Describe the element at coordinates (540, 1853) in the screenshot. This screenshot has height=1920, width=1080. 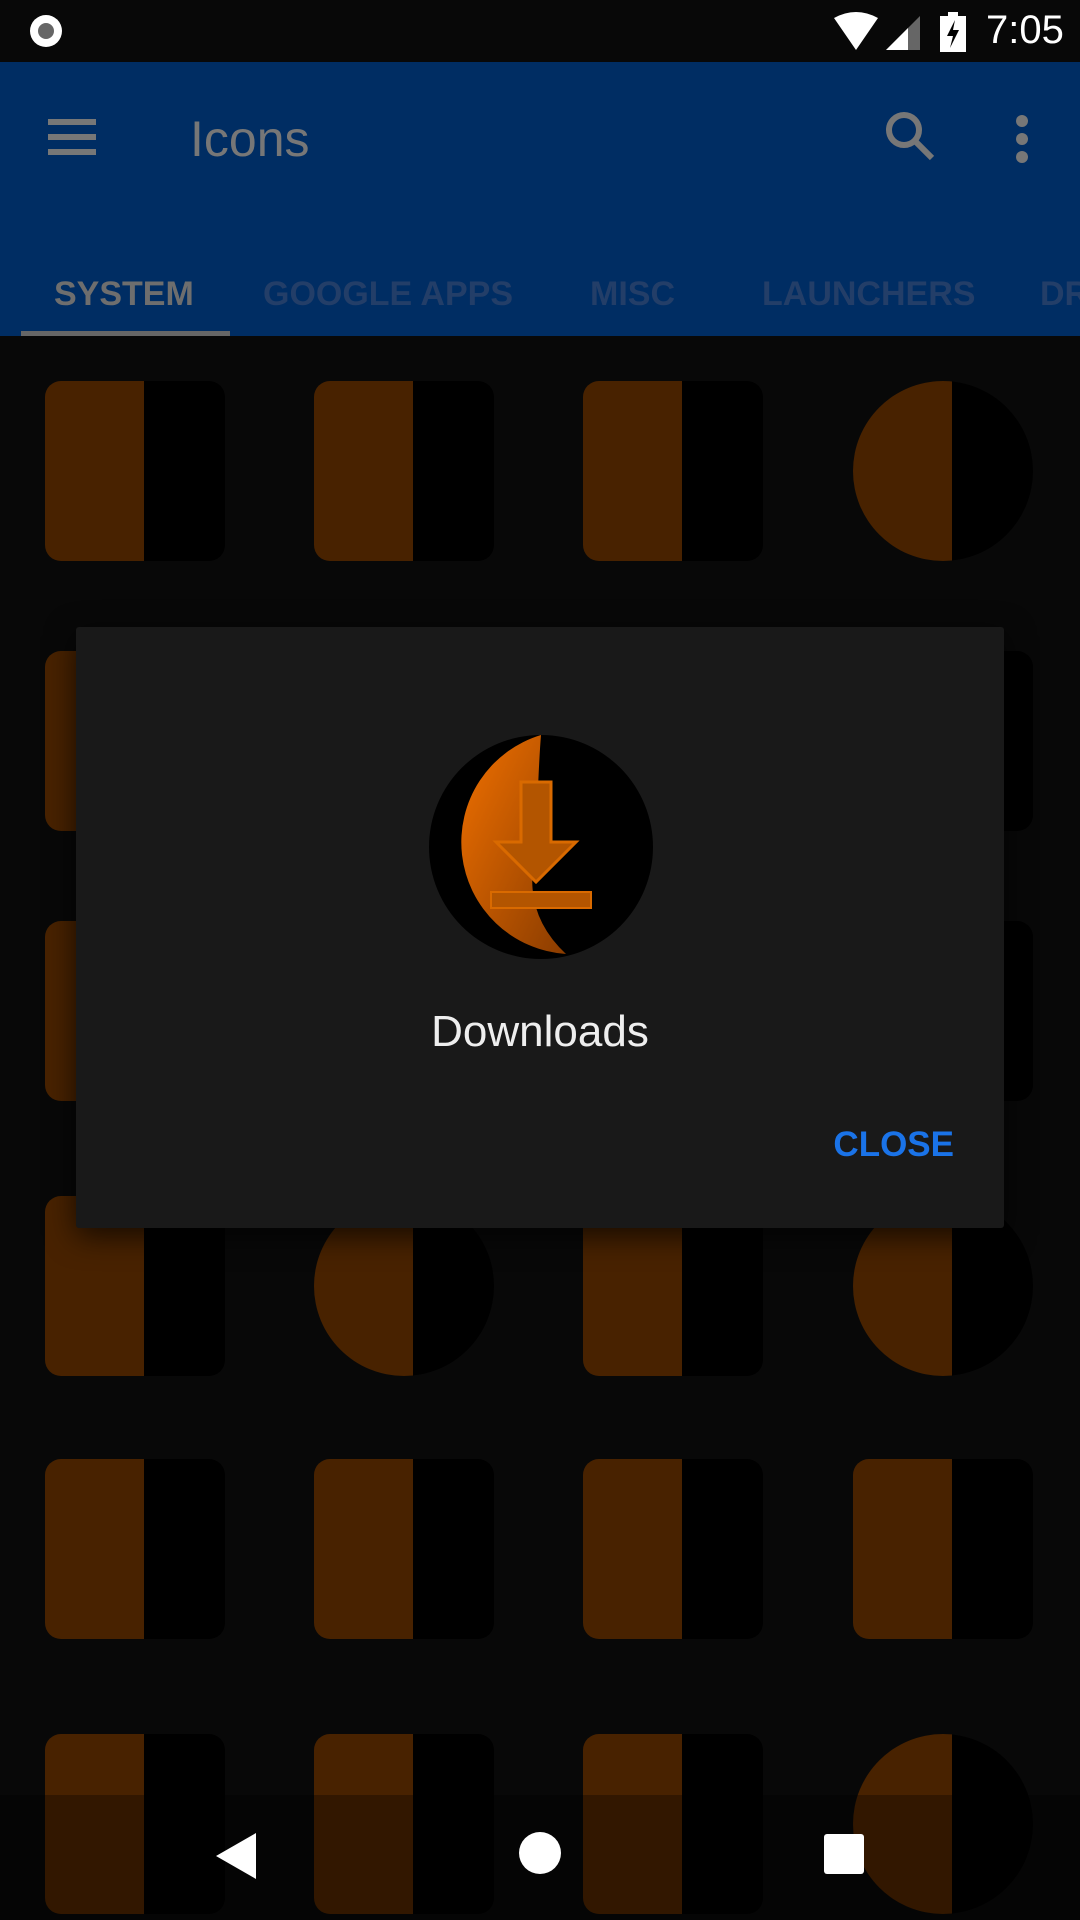
I see `home-icon` at that location.